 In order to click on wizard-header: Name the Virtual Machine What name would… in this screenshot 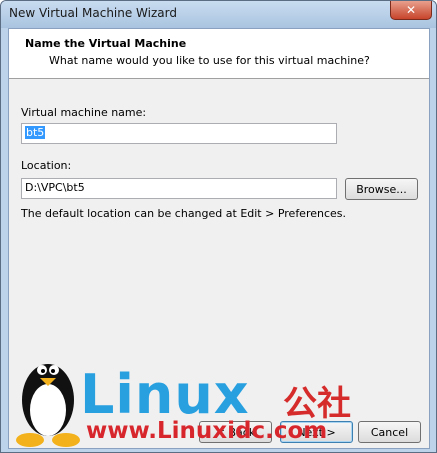, I will do `click(219, 54)`.